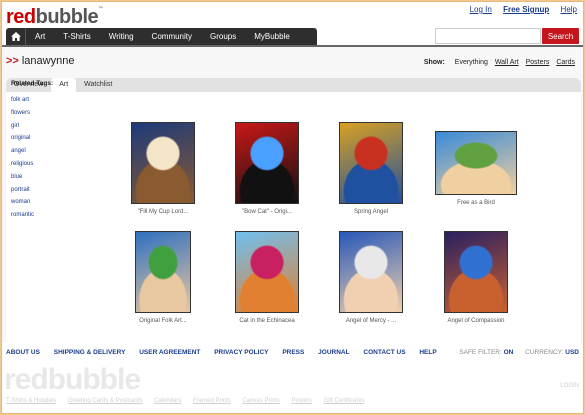  Describe the element at coordinates (293, 85) in the screenshot. I see `profile-tabs: Overview Art Watchlist` at that location.